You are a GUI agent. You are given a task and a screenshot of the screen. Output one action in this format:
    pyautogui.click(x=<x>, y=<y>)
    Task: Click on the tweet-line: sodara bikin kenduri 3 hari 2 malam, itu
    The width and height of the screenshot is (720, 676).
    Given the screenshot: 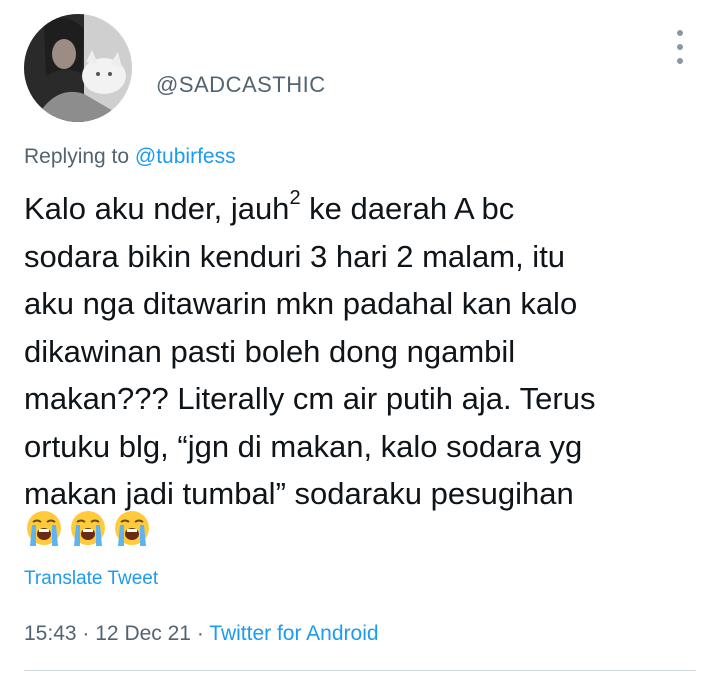 What is the action you would take?
    pyautogui.click(x=295, y=256)
    